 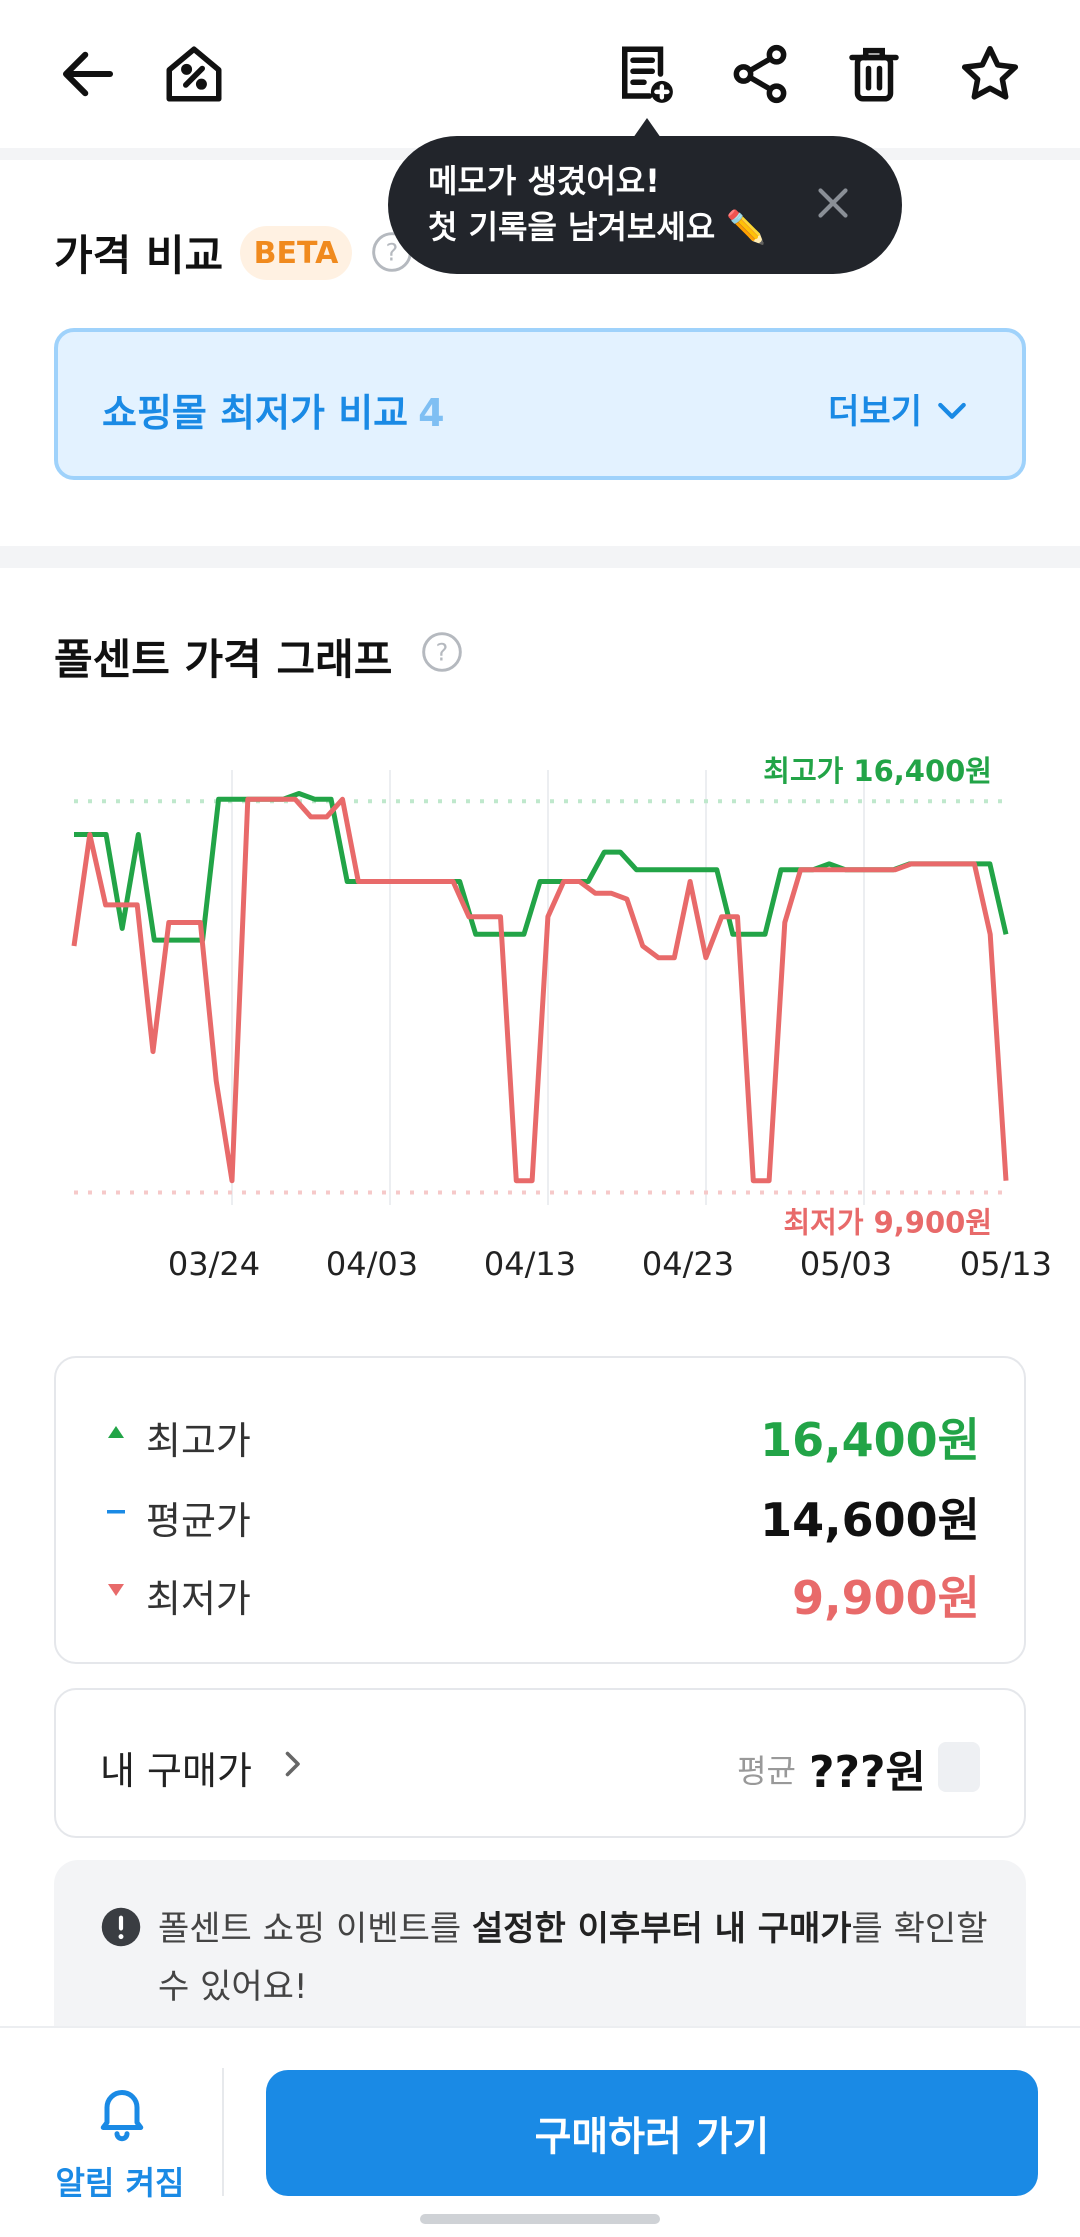 What do you see at coordinates (116, 1590) in the screenshot?
I see `down-triangle-icon` at bounding box center [116, 1590].